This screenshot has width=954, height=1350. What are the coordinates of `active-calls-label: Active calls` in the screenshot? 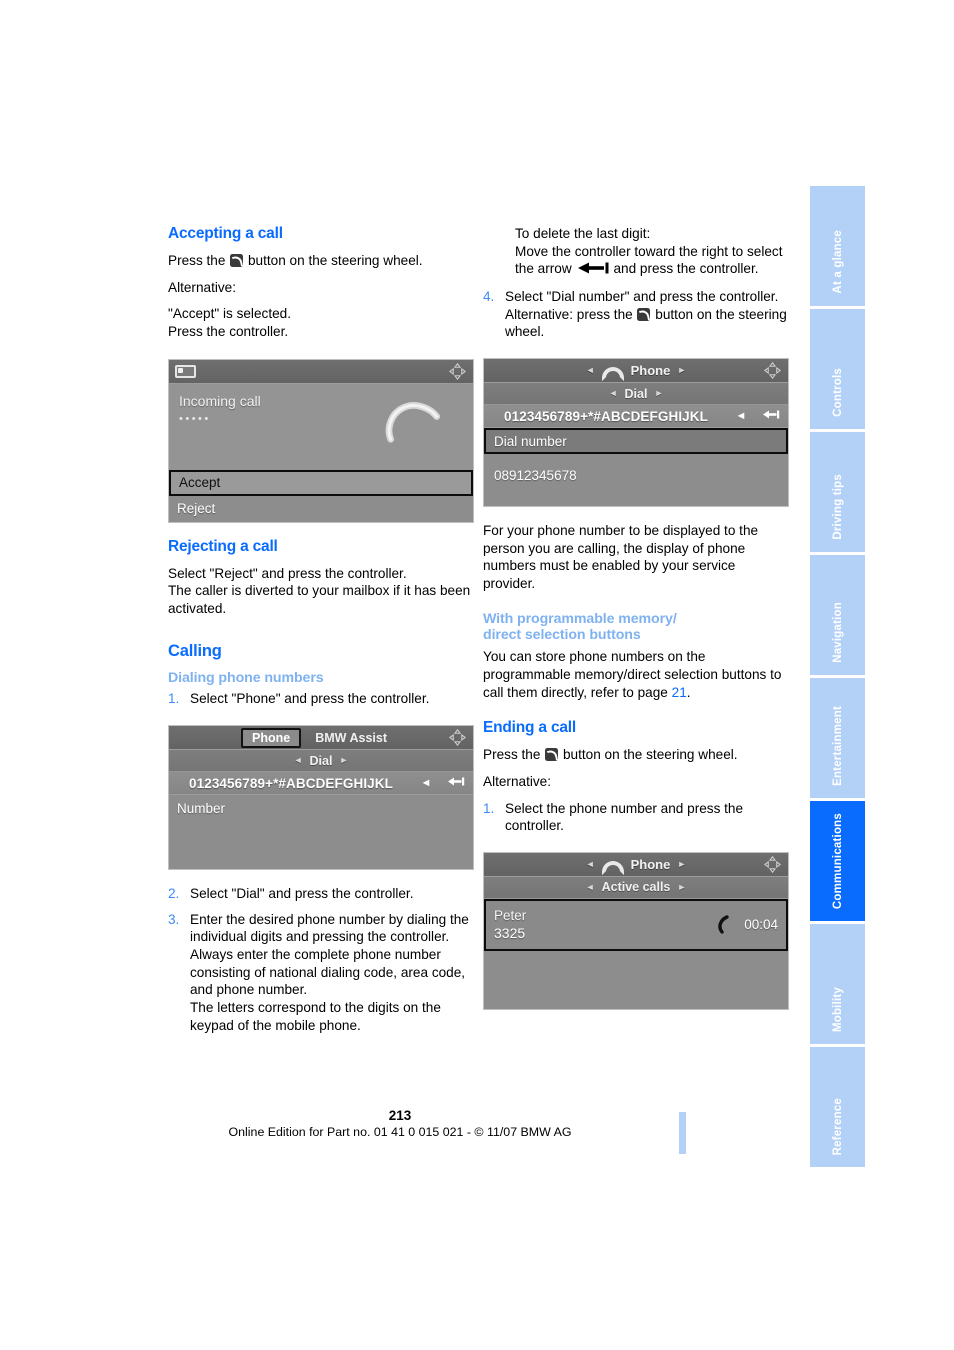 It's located at (636, 887).